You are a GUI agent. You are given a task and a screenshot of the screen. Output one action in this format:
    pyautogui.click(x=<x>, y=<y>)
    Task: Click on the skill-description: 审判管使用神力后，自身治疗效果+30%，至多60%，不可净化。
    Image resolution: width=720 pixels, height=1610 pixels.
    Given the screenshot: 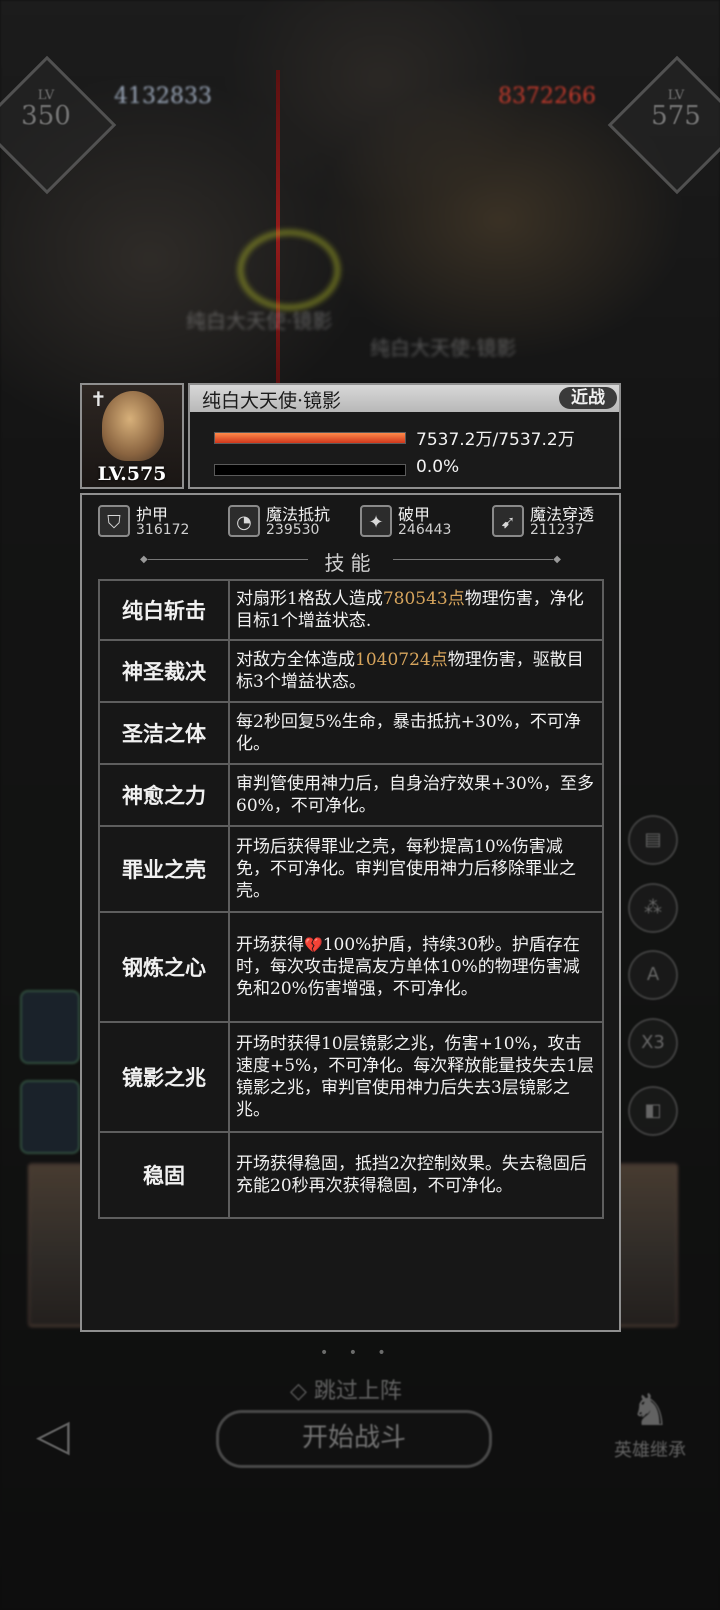 What is the action you would take?
    pyautogui.click(x=416, y=795)
    